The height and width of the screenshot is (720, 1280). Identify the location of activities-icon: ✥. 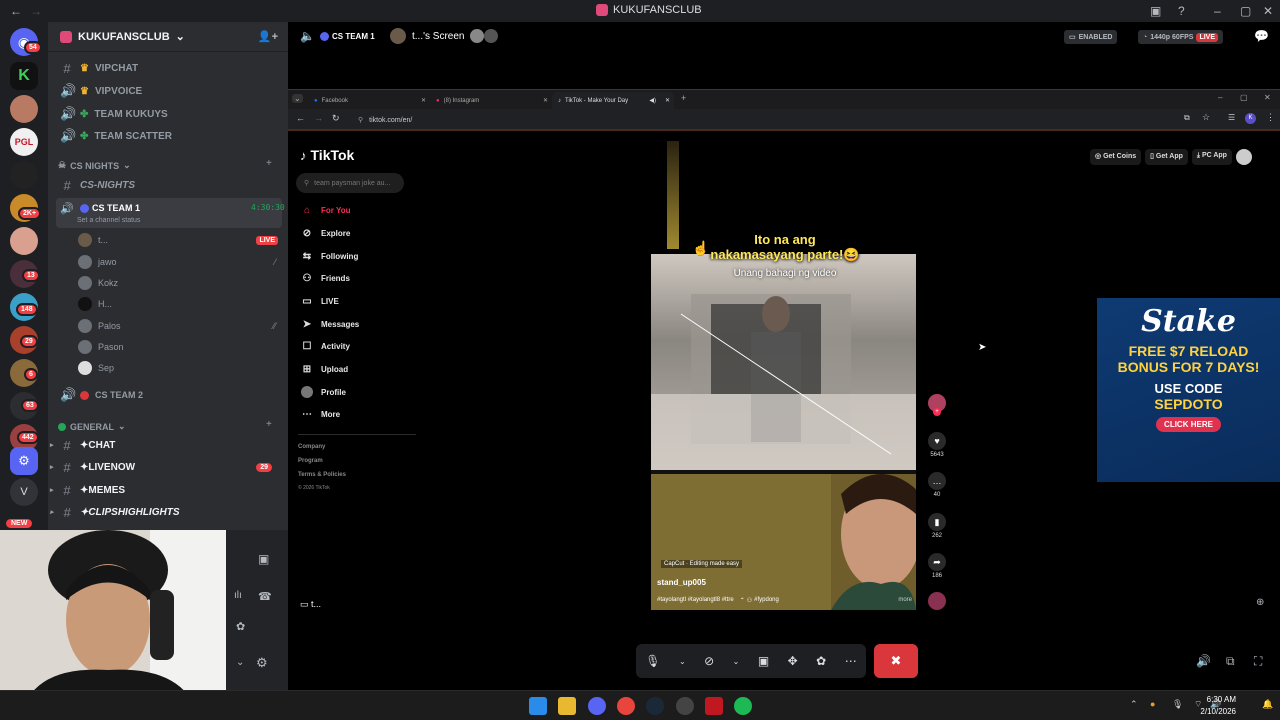
(793, 661).